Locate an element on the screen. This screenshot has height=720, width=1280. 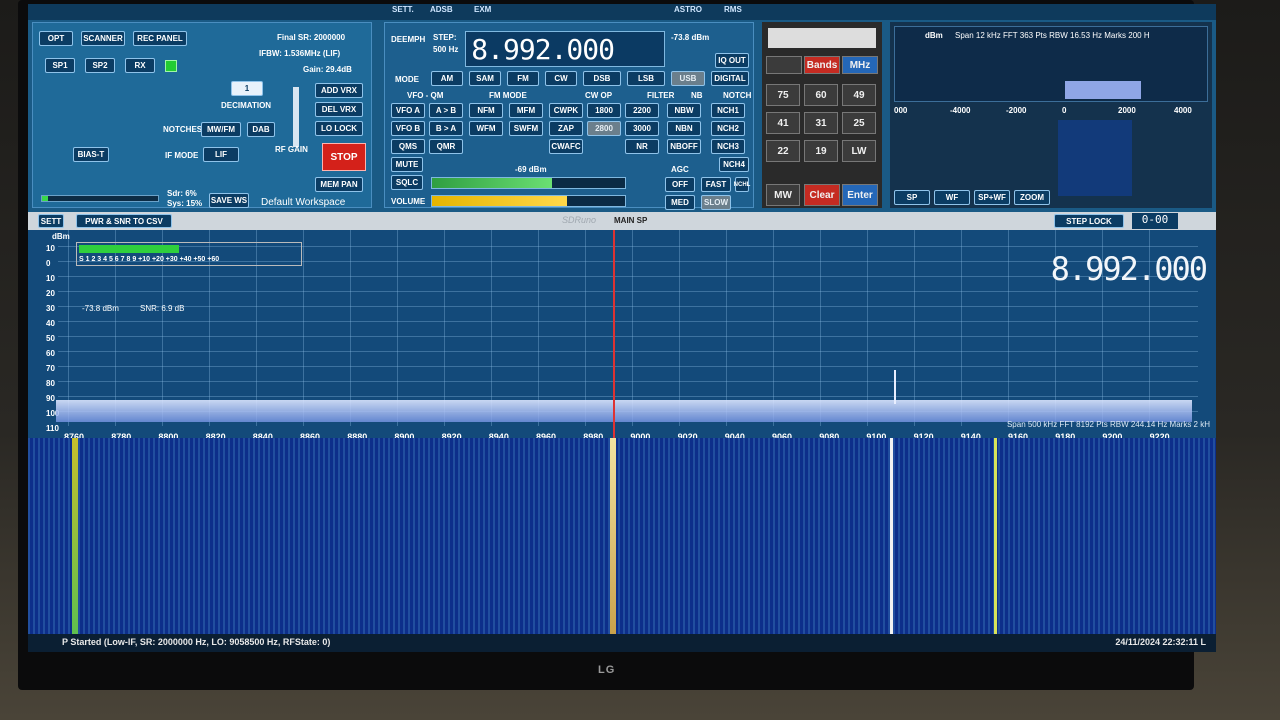
mode-digital-button: DIGITAL is located at coordinates (730, 78).